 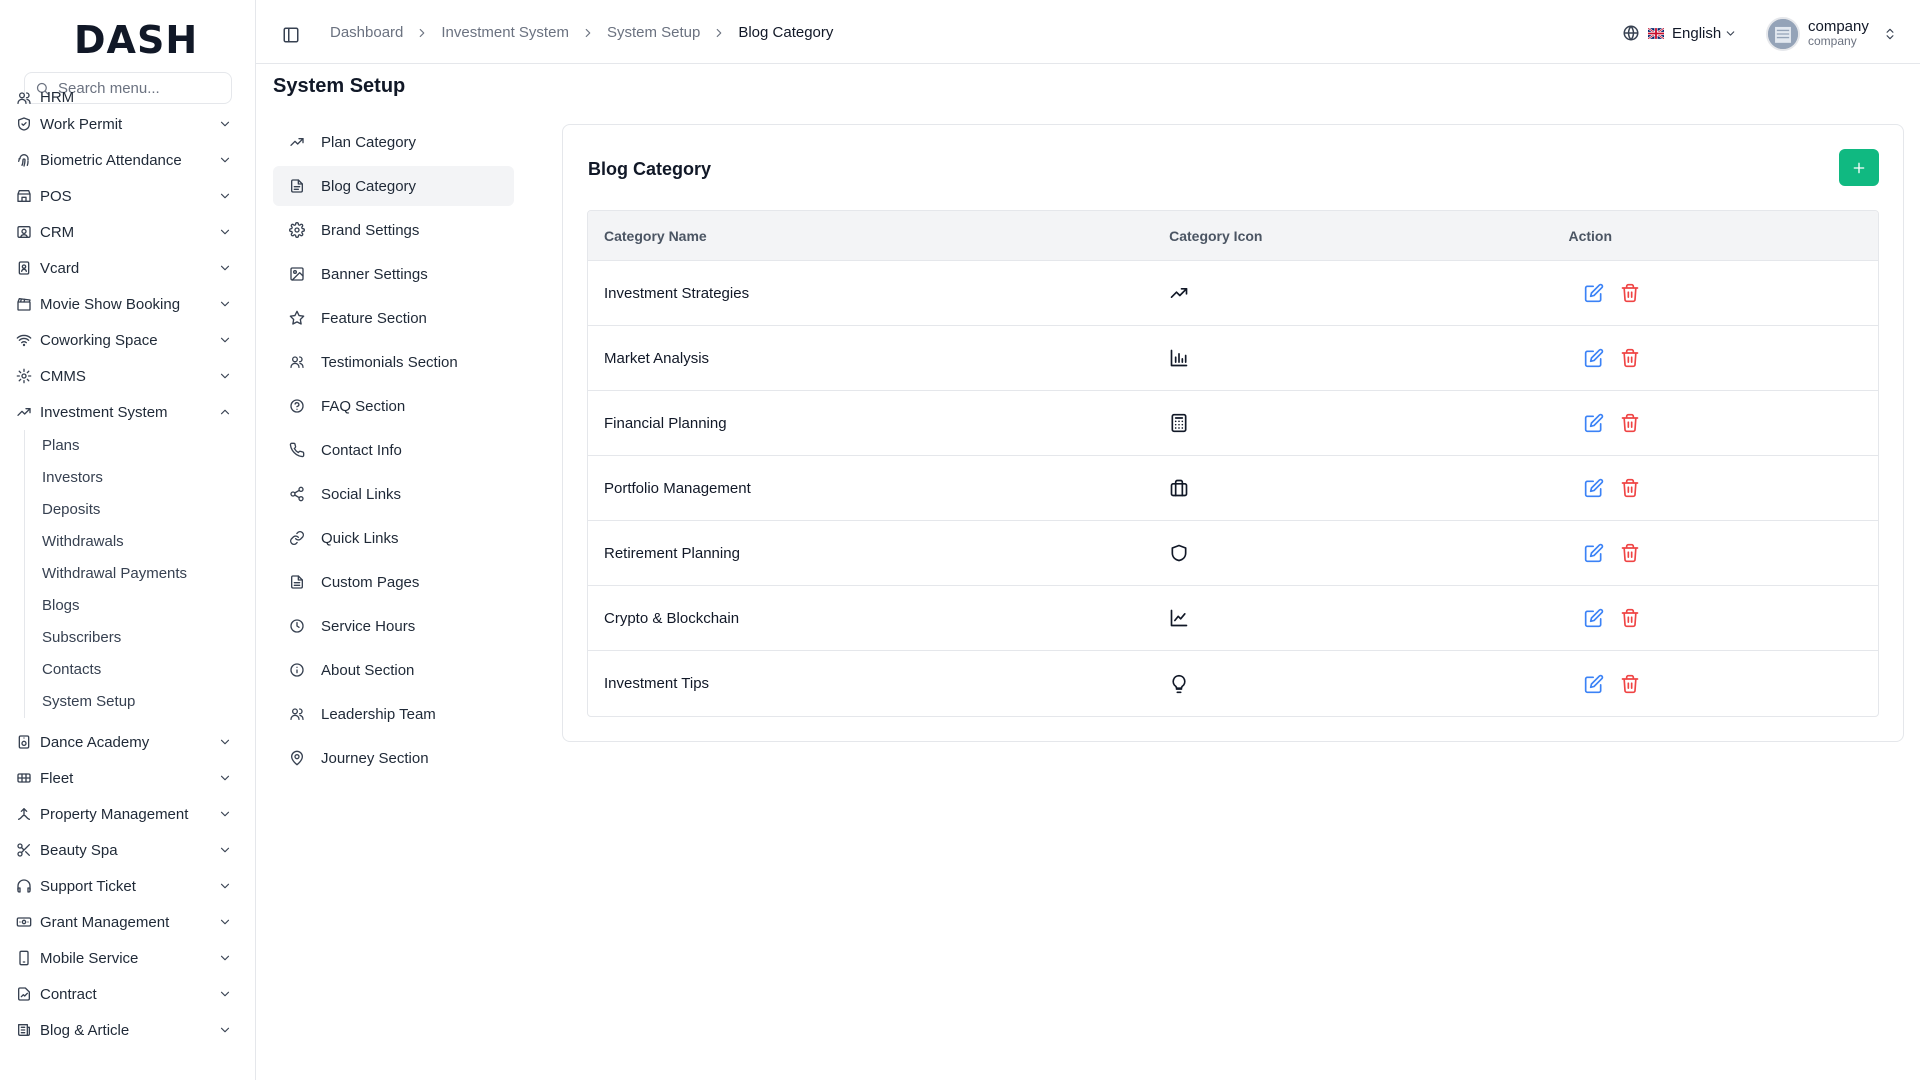 What do you see at coordinates (140, 574) in the screenshot?
I see `submenu-item-withdrawal-payments: Withdrawal Payments` at bounding box center [140, 574].